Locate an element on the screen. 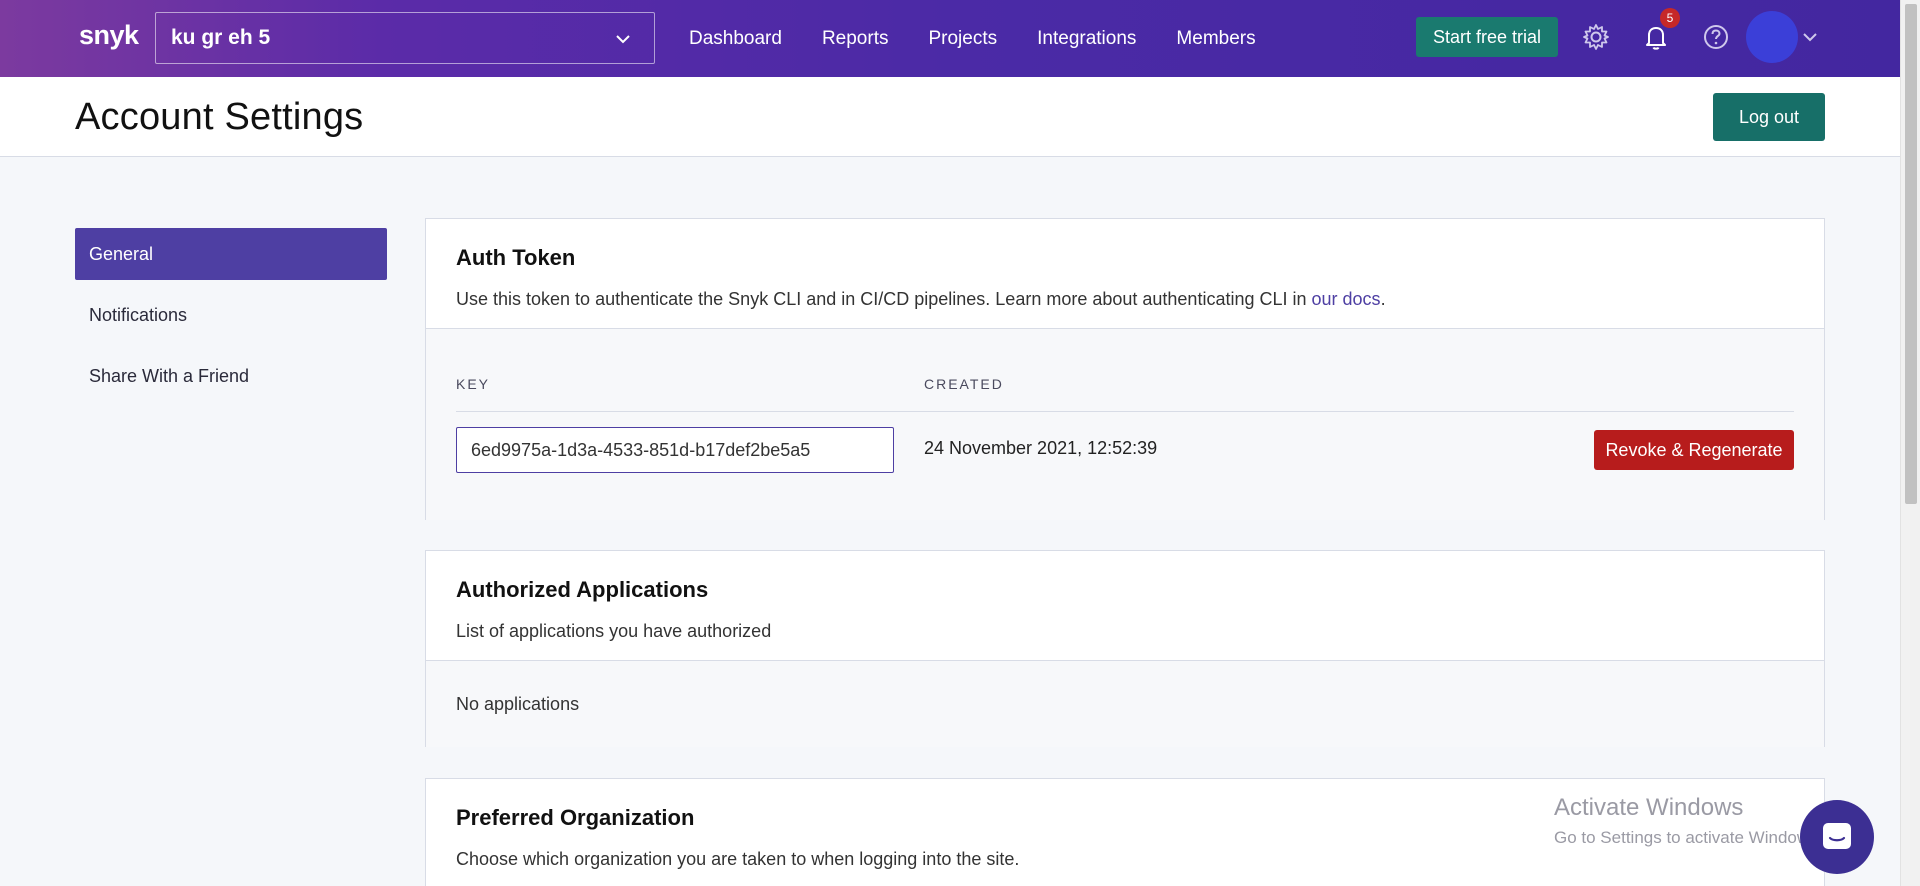 The height and width of the screenshot is (886, 1920). page-scrollbar is located at coordinates (1910, 443).